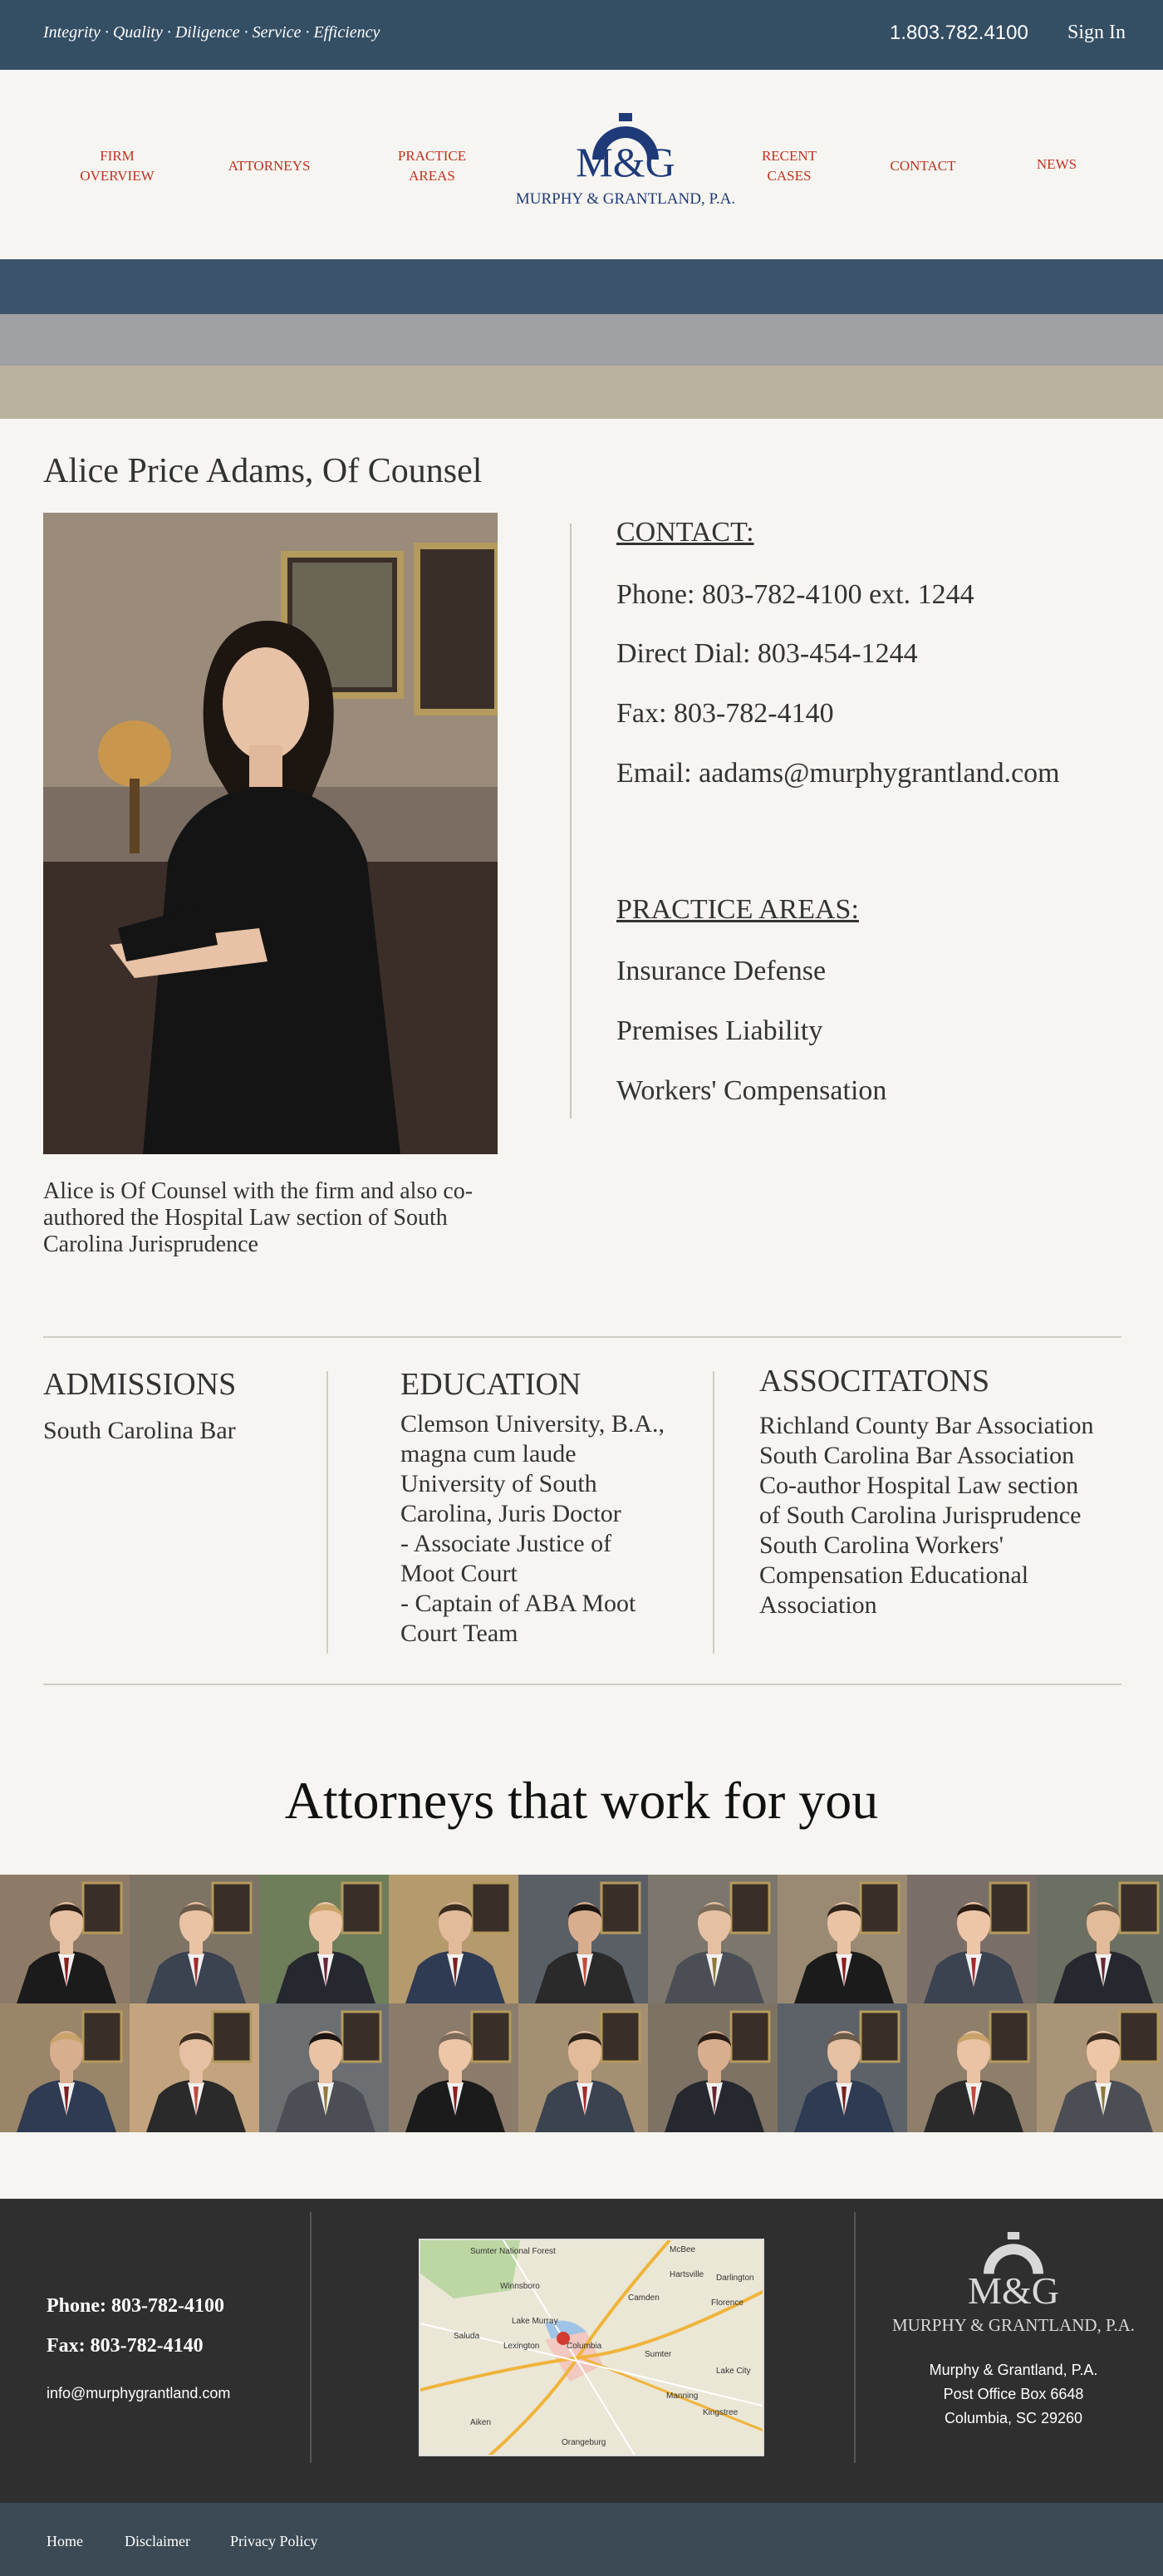 The width and height of the screenshot is (1163, 2576). What do you see at coordinates (581, 286) in the screenshot?
I see `banner-stripe-navy` at bounding box center [581, 286].